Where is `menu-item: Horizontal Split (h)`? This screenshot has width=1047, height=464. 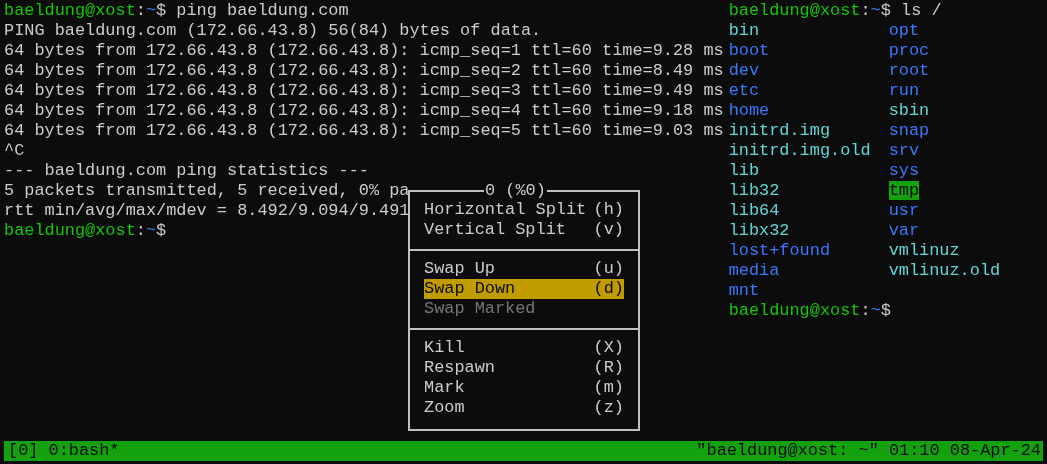
menu-item: Horizontal Split (h) is located at coordinates (524, 210).